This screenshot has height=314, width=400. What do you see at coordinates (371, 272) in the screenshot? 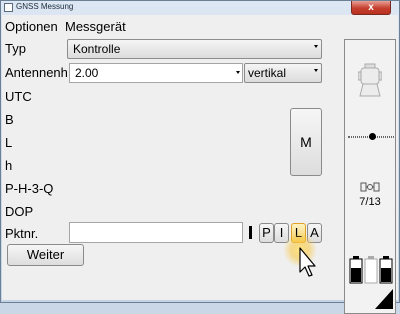
I see `battery-icon` at bounding box center [371, 272].